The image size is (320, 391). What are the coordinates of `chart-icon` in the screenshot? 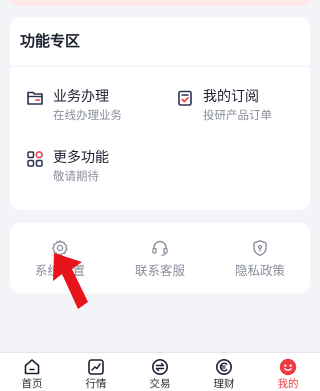 It's located at (96, 367).